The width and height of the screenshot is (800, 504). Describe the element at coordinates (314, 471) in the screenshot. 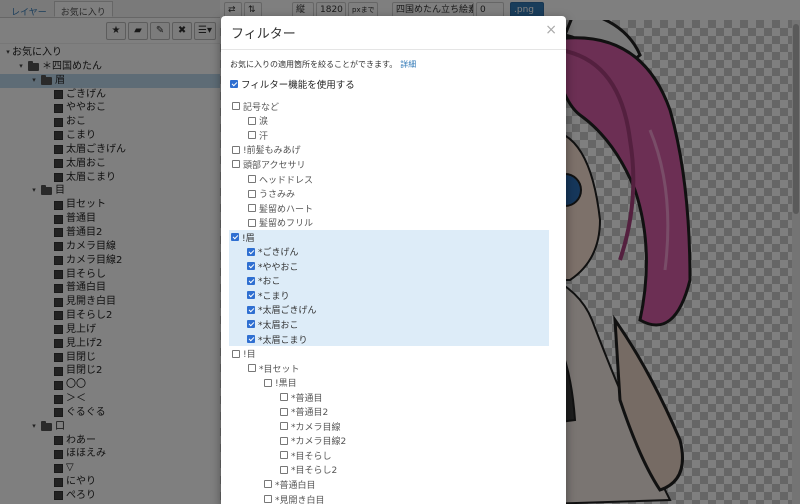

I see `filter-item-label: *目そらし2` at that location.